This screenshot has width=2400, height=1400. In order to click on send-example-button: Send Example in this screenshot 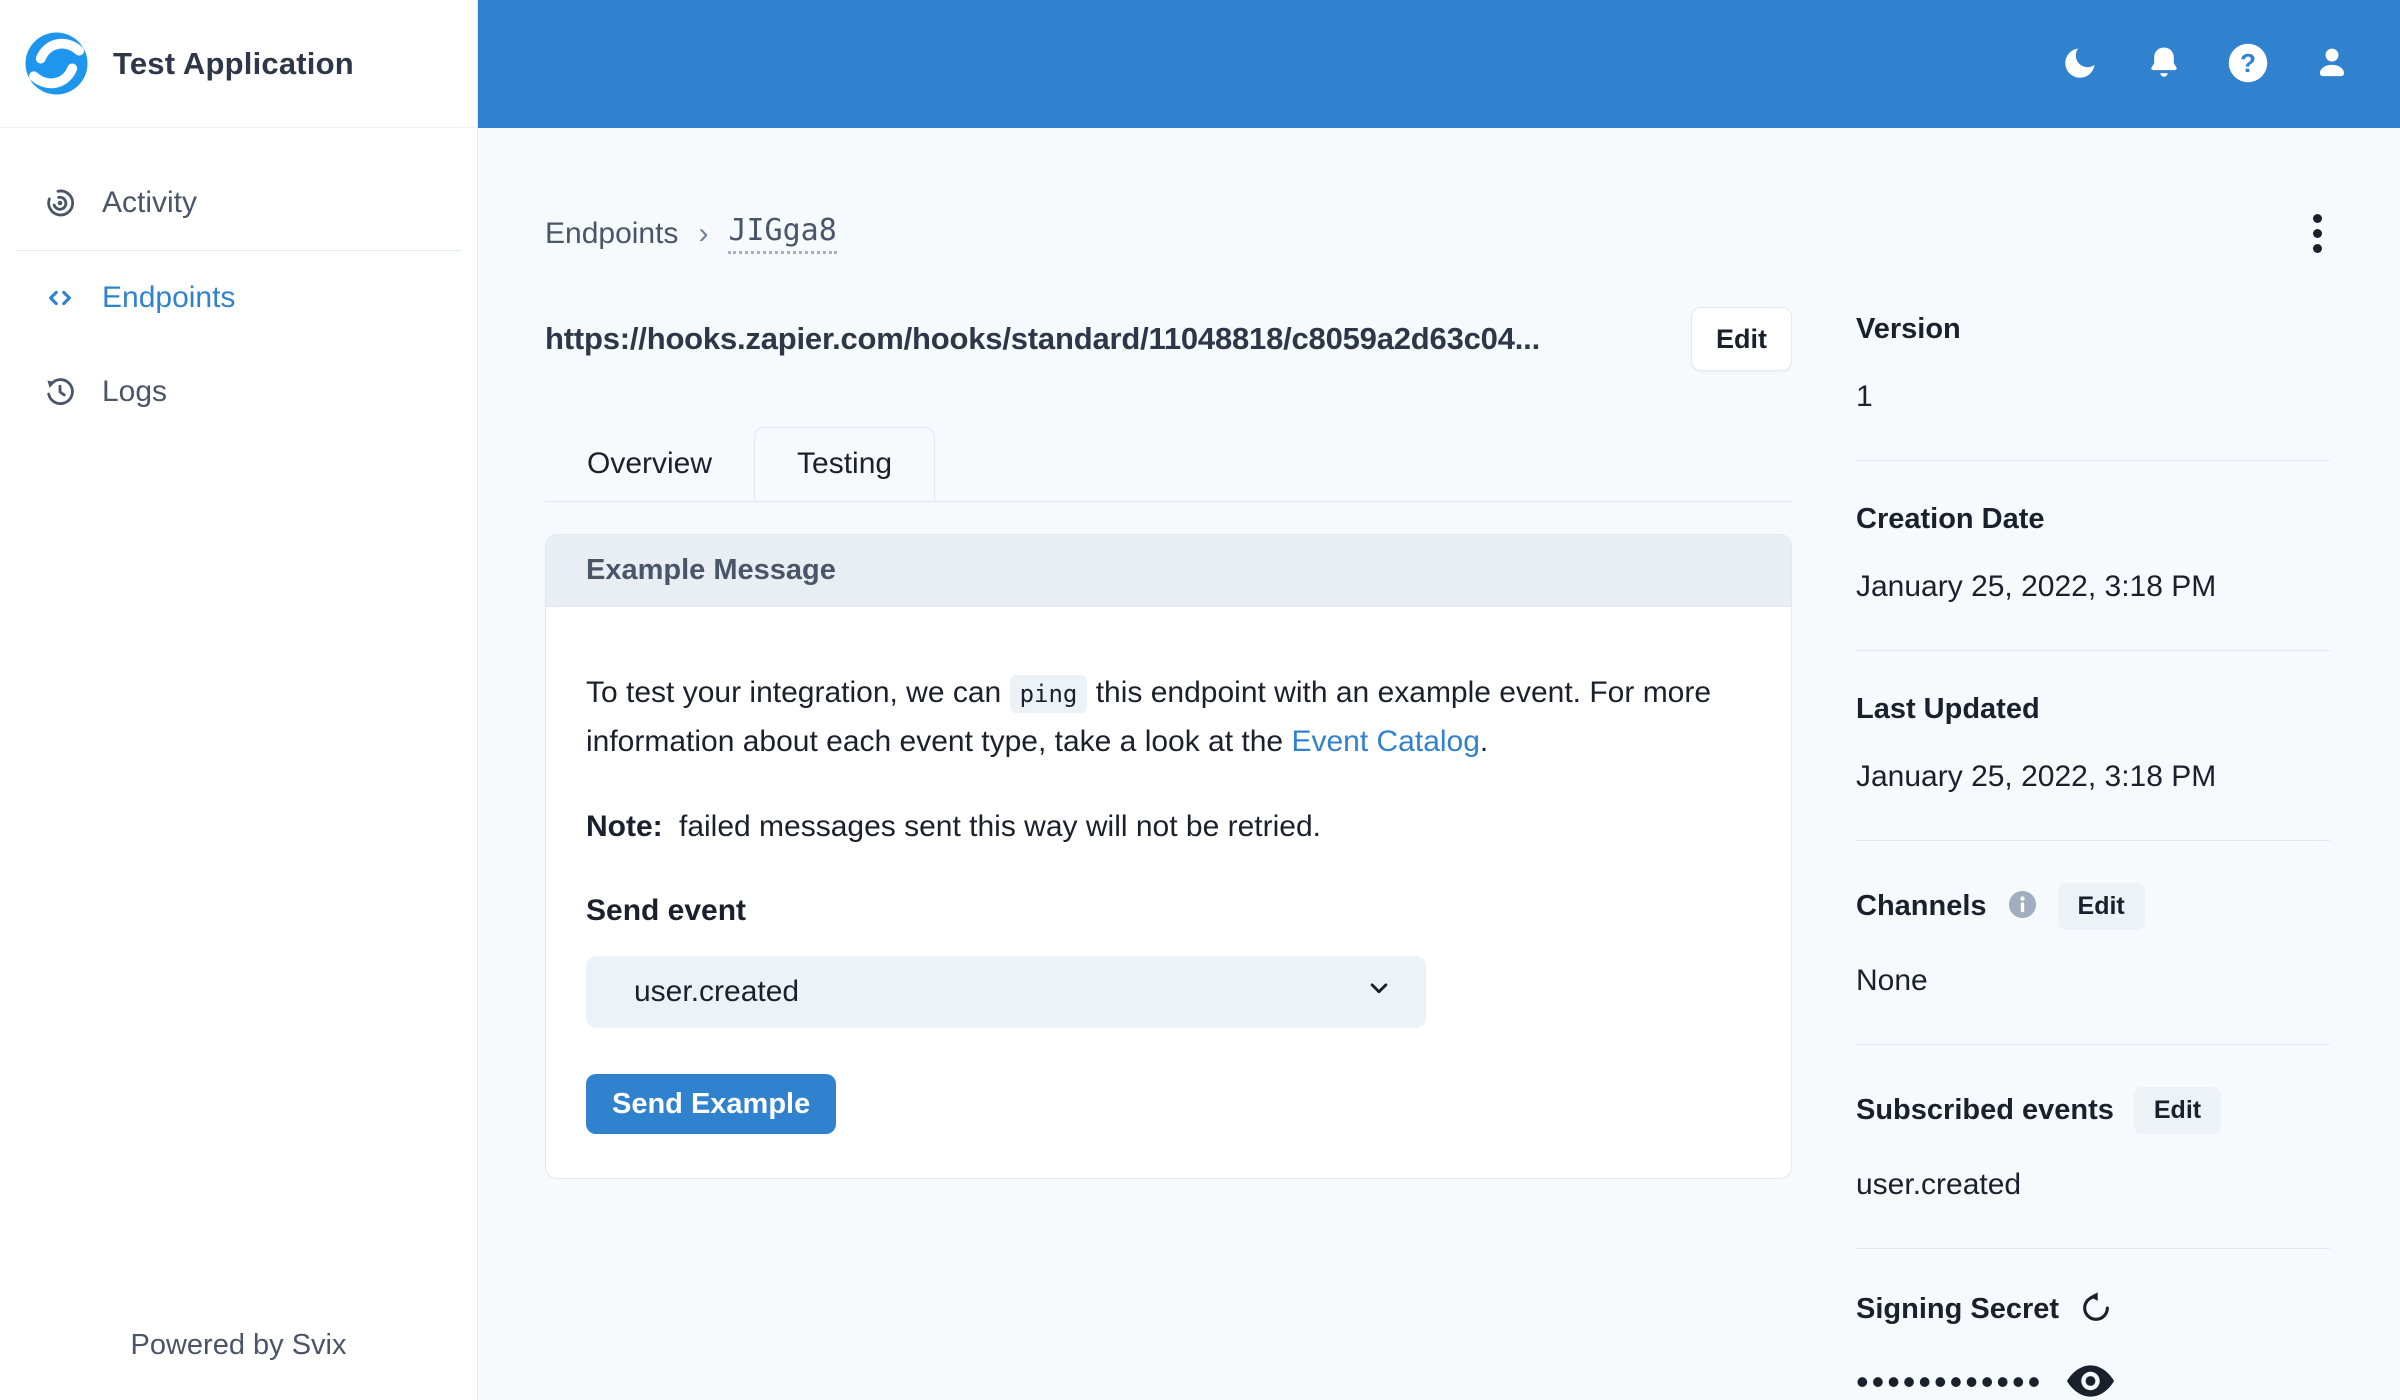, I will do `click(711, 1104)`.